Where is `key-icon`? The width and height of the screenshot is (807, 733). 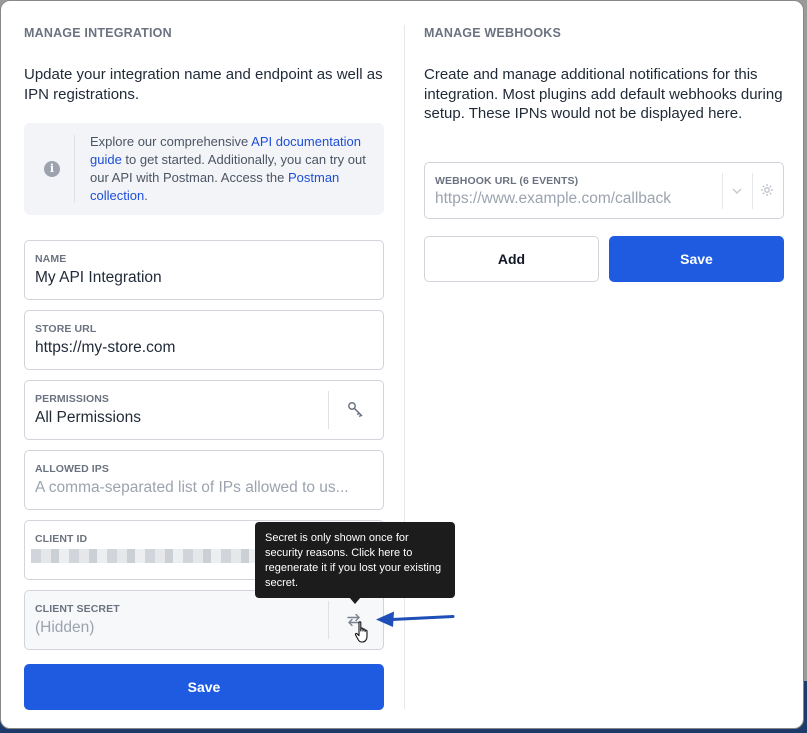 key-icon is located at coordinates (356, 410).